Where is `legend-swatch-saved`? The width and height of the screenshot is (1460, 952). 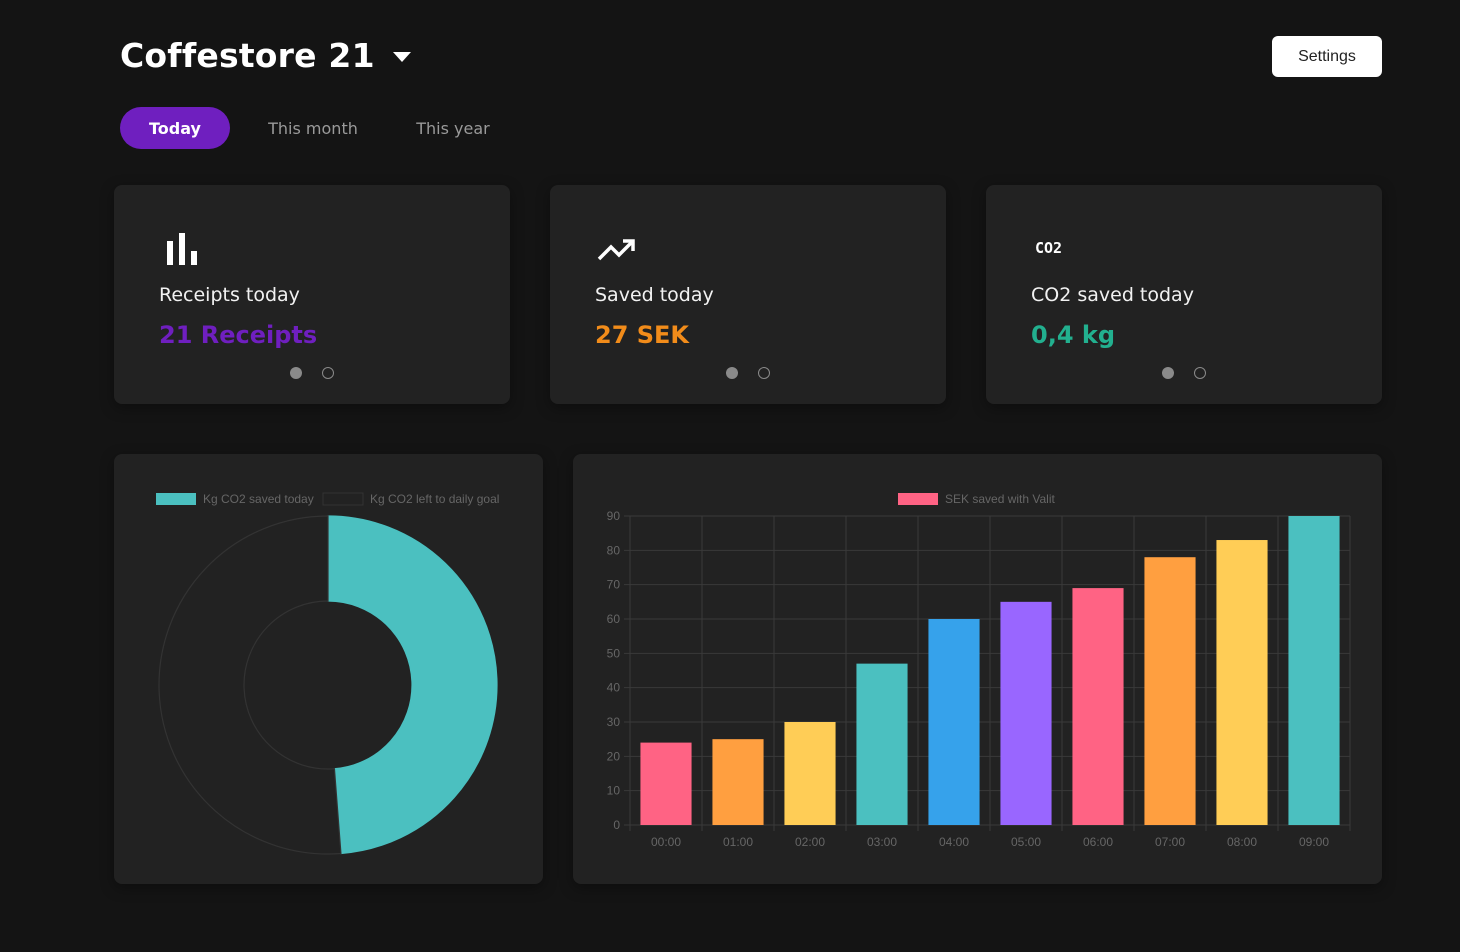
legend-swatch-saved is located at coordinates (176, 499).